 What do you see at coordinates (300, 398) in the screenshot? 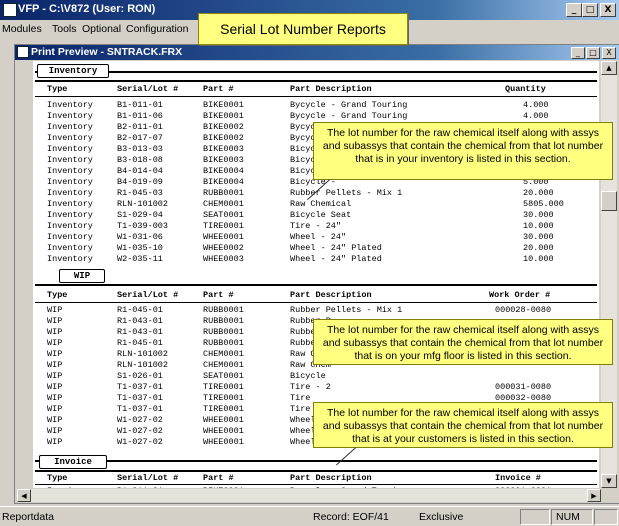
I see `wip-cell: Tire` at bounding box center [300, 398].